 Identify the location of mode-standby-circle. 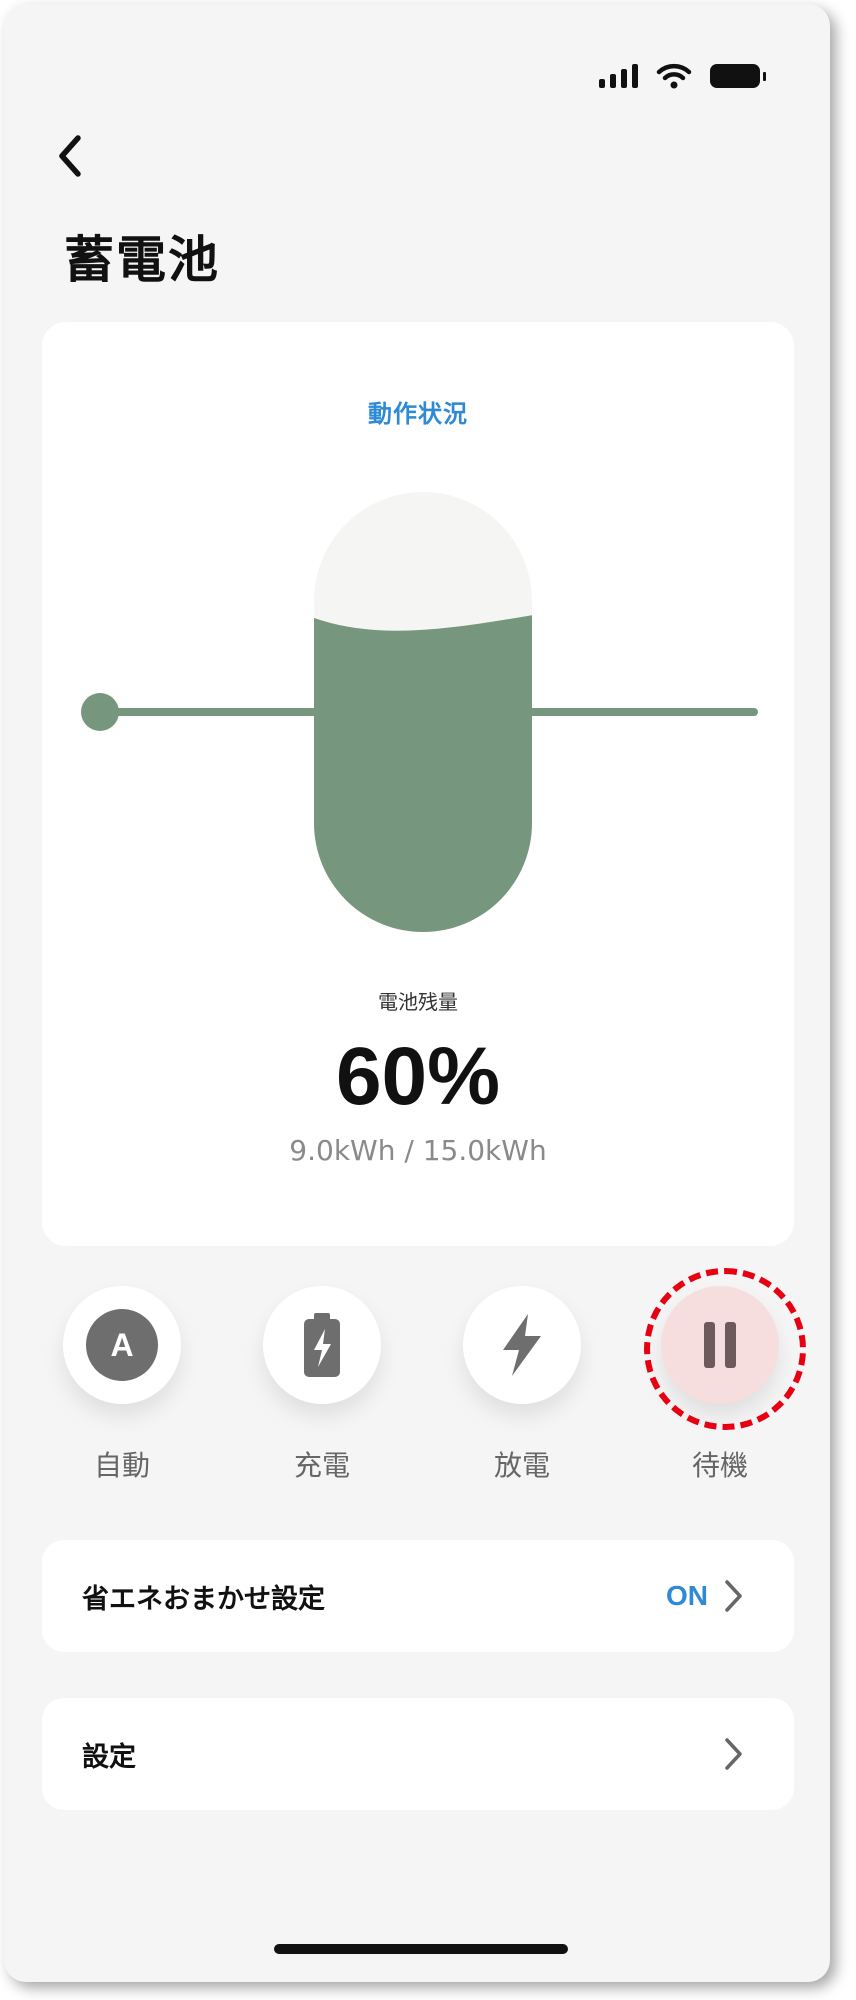
(720, 1345).